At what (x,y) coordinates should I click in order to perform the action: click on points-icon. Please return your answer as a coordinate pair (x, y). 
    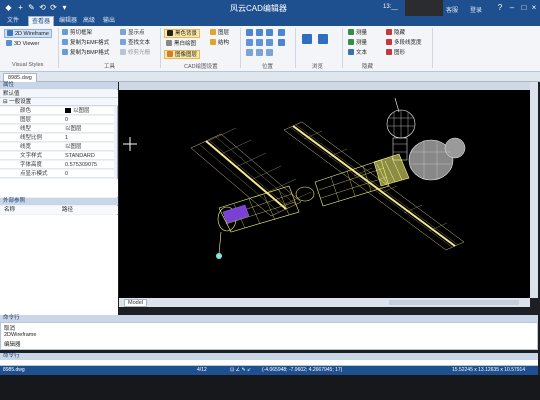
    Looking at the image, I should click on (123, 32).